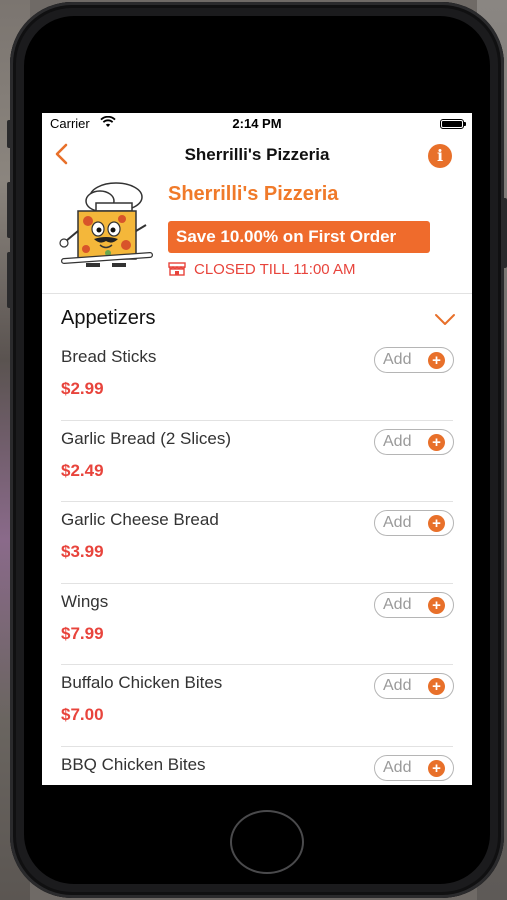 Image resolution: width=507 pixels, height=900 pixels. What do you see at coordinates (267, 842) in the screenshot?
I see `home-button` at bounding box center [267, 842].